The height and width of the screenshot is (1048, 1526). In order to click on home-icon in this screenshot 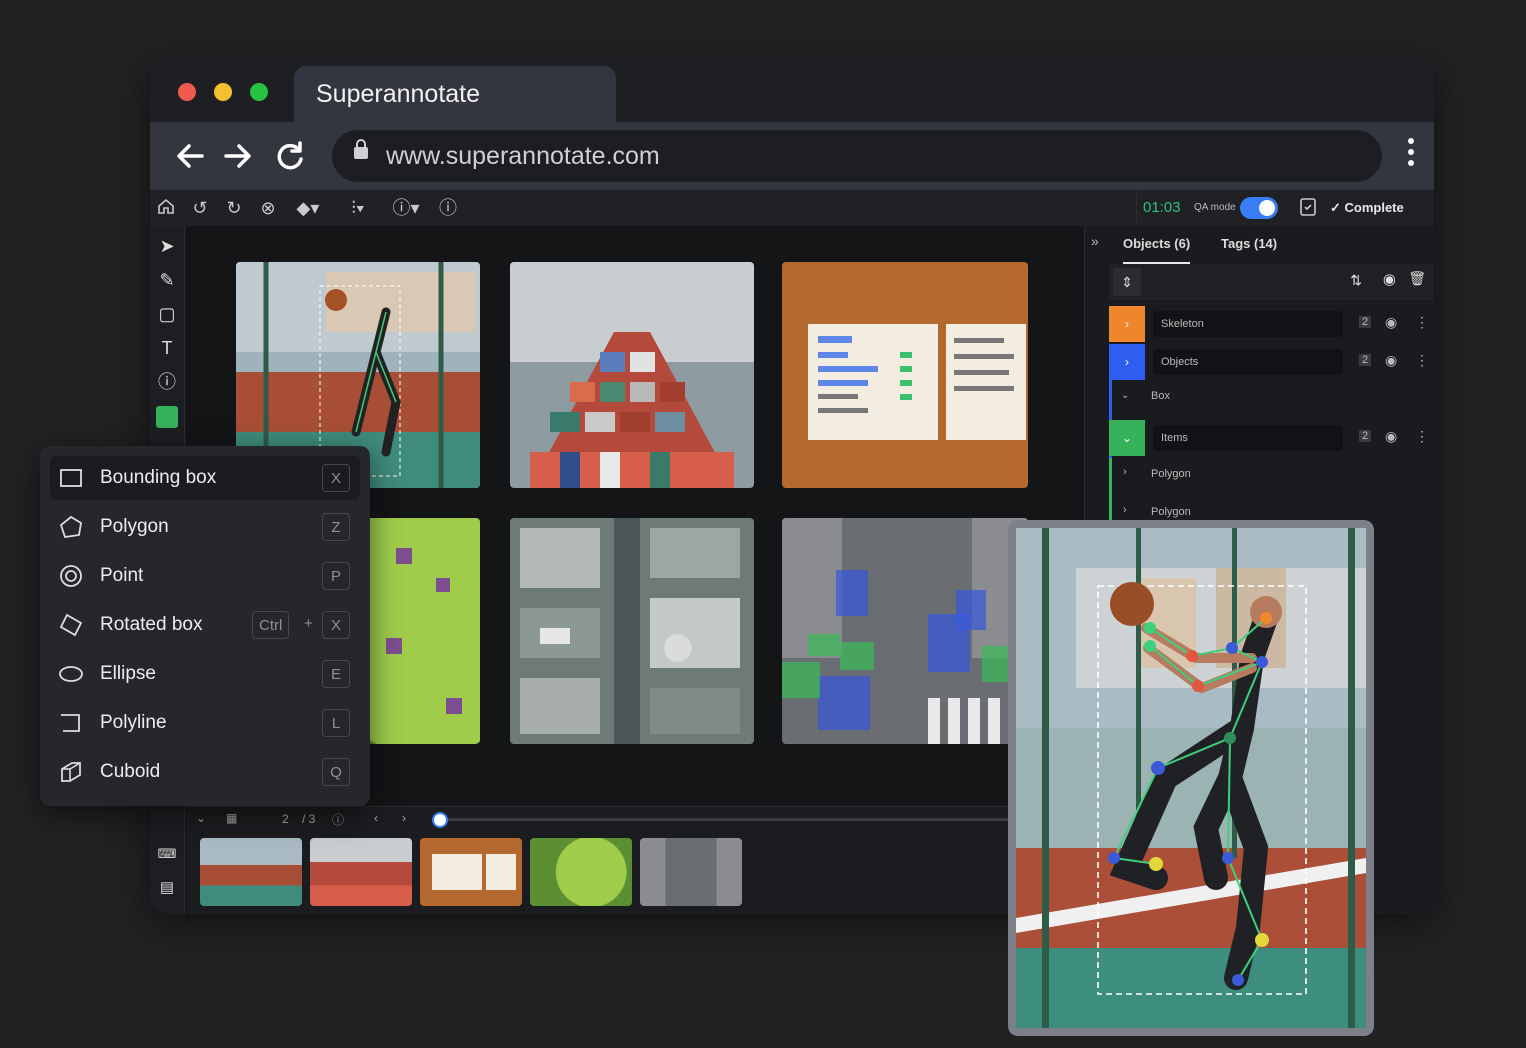, I will do `click(166, 208)`.